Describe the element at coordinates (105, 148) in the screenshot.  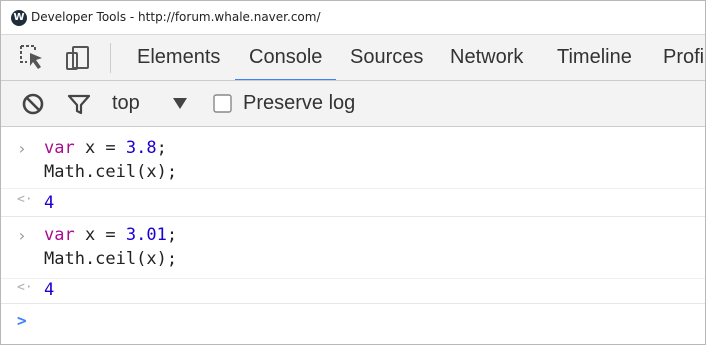
I see `code-line: var x = 3.8;` at that location.